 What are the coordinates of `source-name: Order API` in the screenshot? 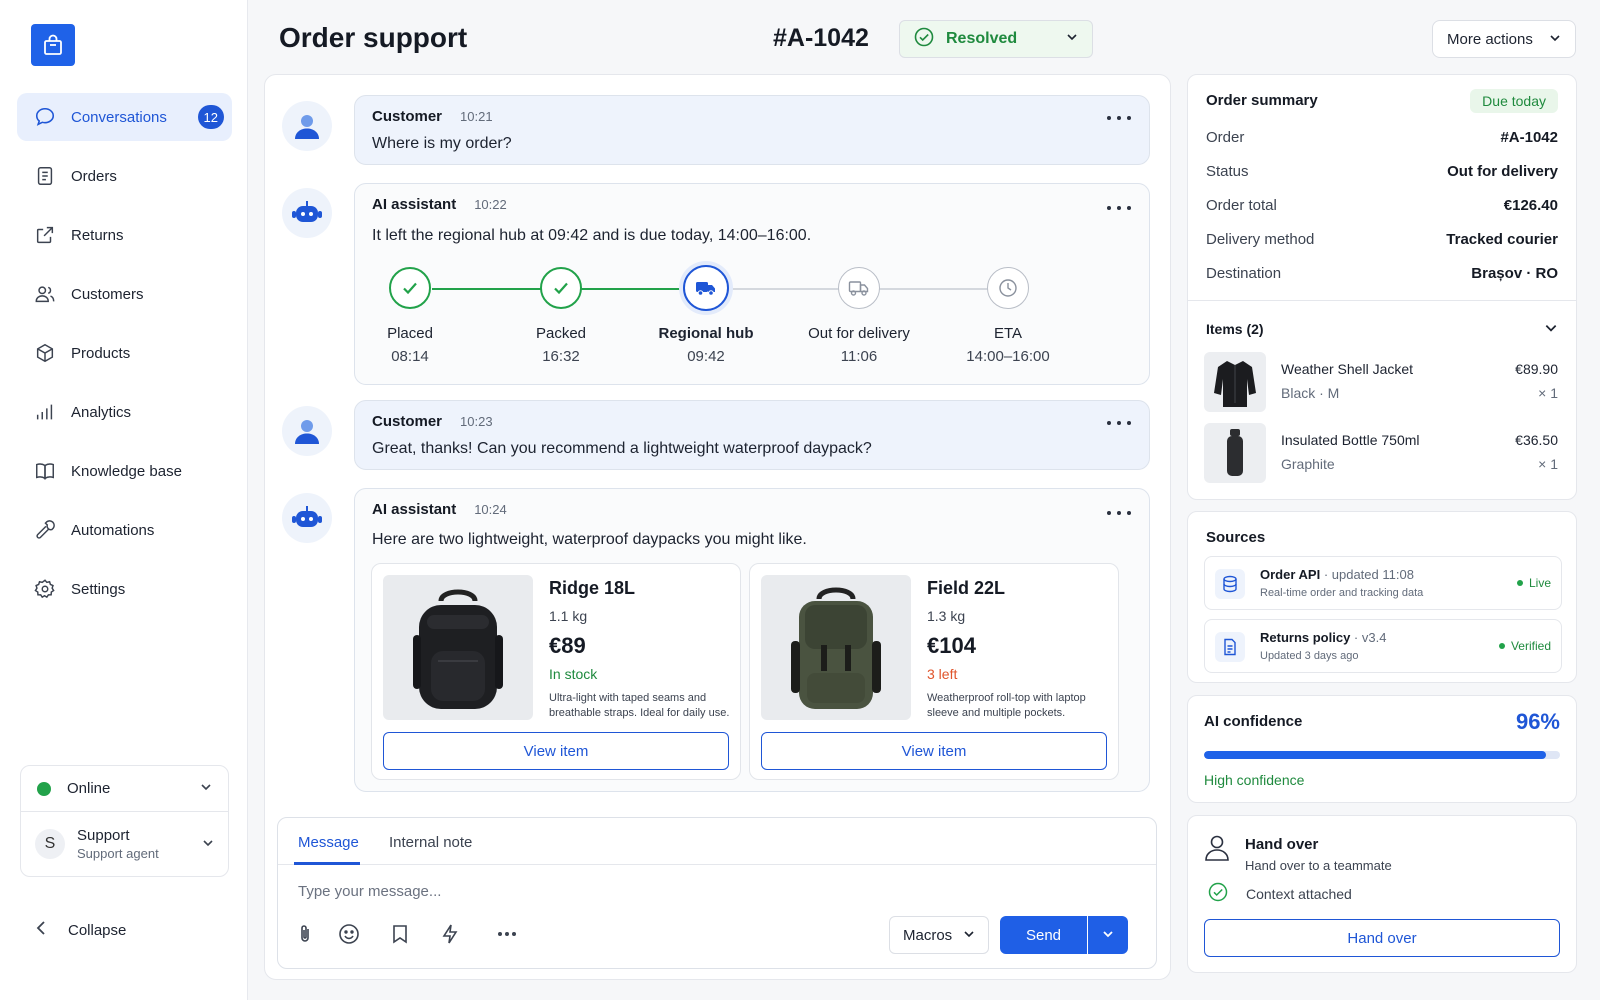 It's located at (1290, 574).